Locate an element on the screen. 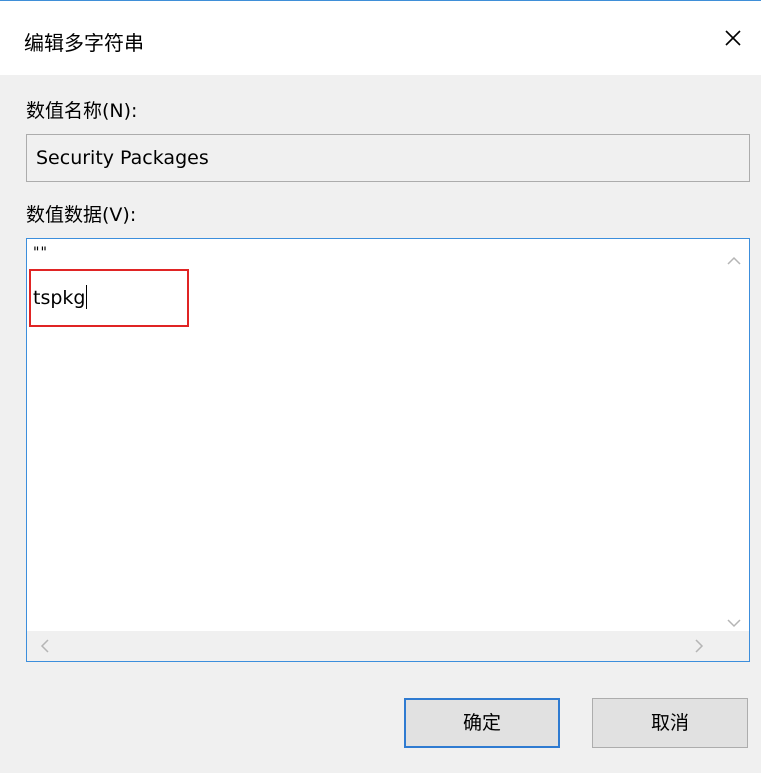 The image size is (761, 773). value-data-label: 数值数据(V): is located at coordinates (81, 215).